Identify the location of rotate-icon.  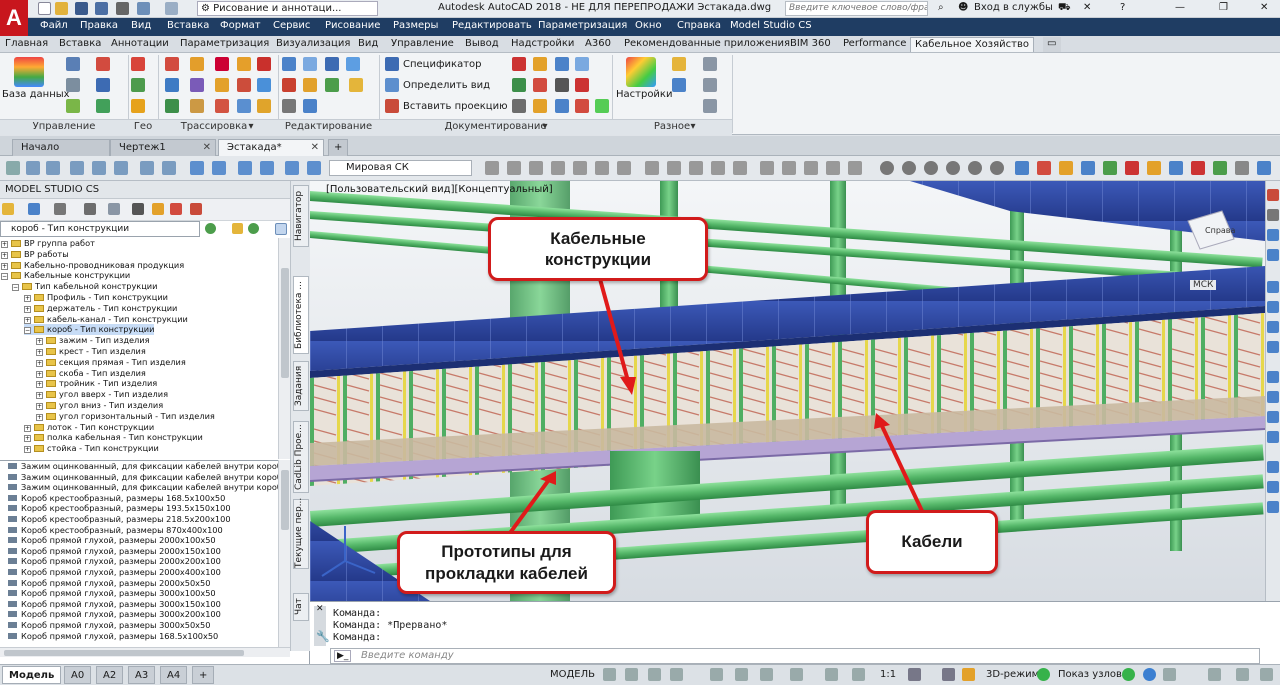
(1273, 327).